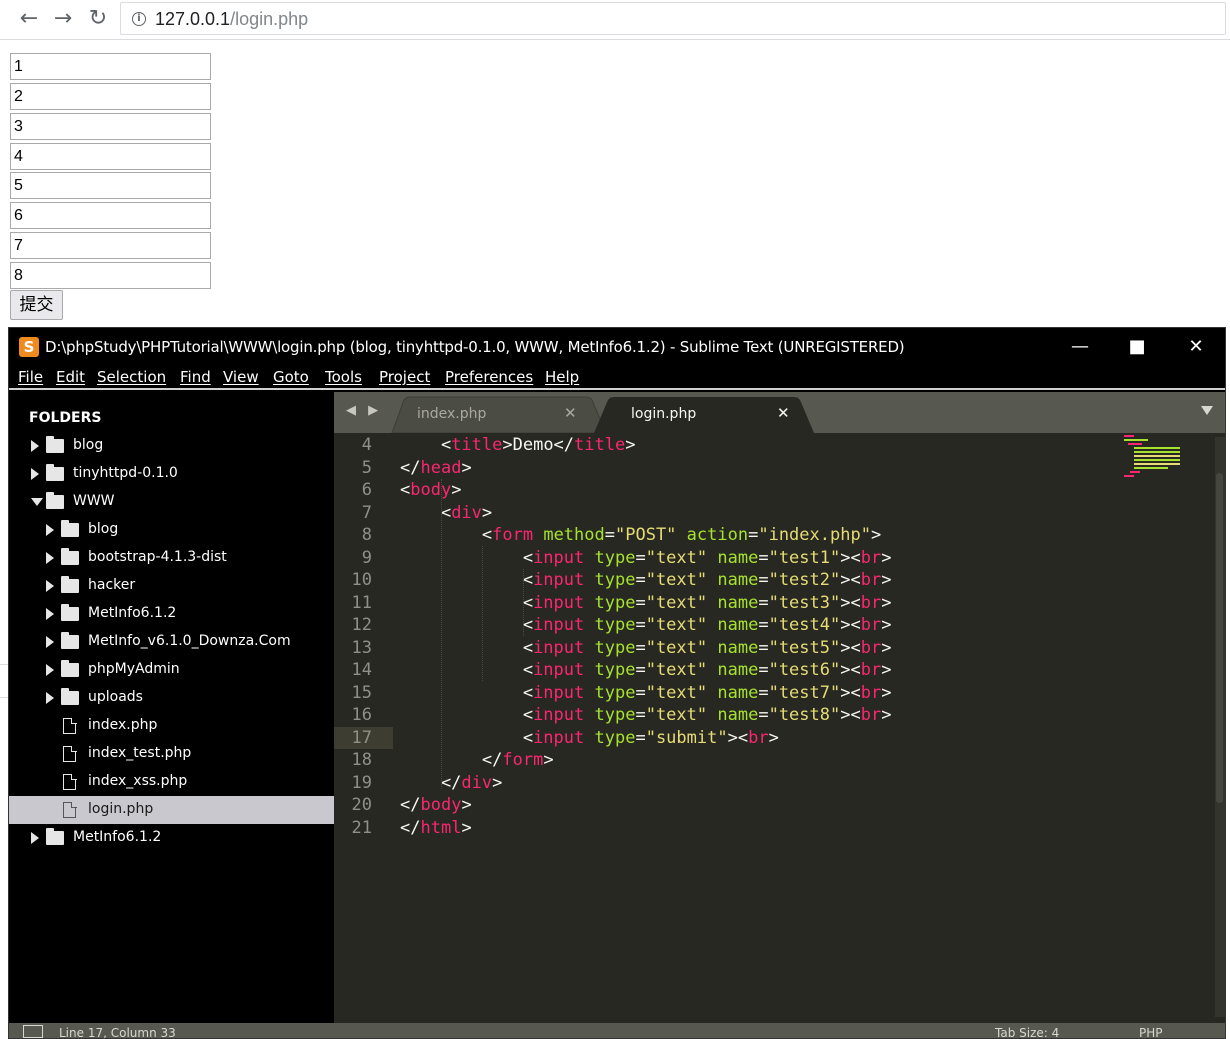 The height and width of the screenshot is (1039, 1230). I want to click on code-token: >, so click(466, 805).